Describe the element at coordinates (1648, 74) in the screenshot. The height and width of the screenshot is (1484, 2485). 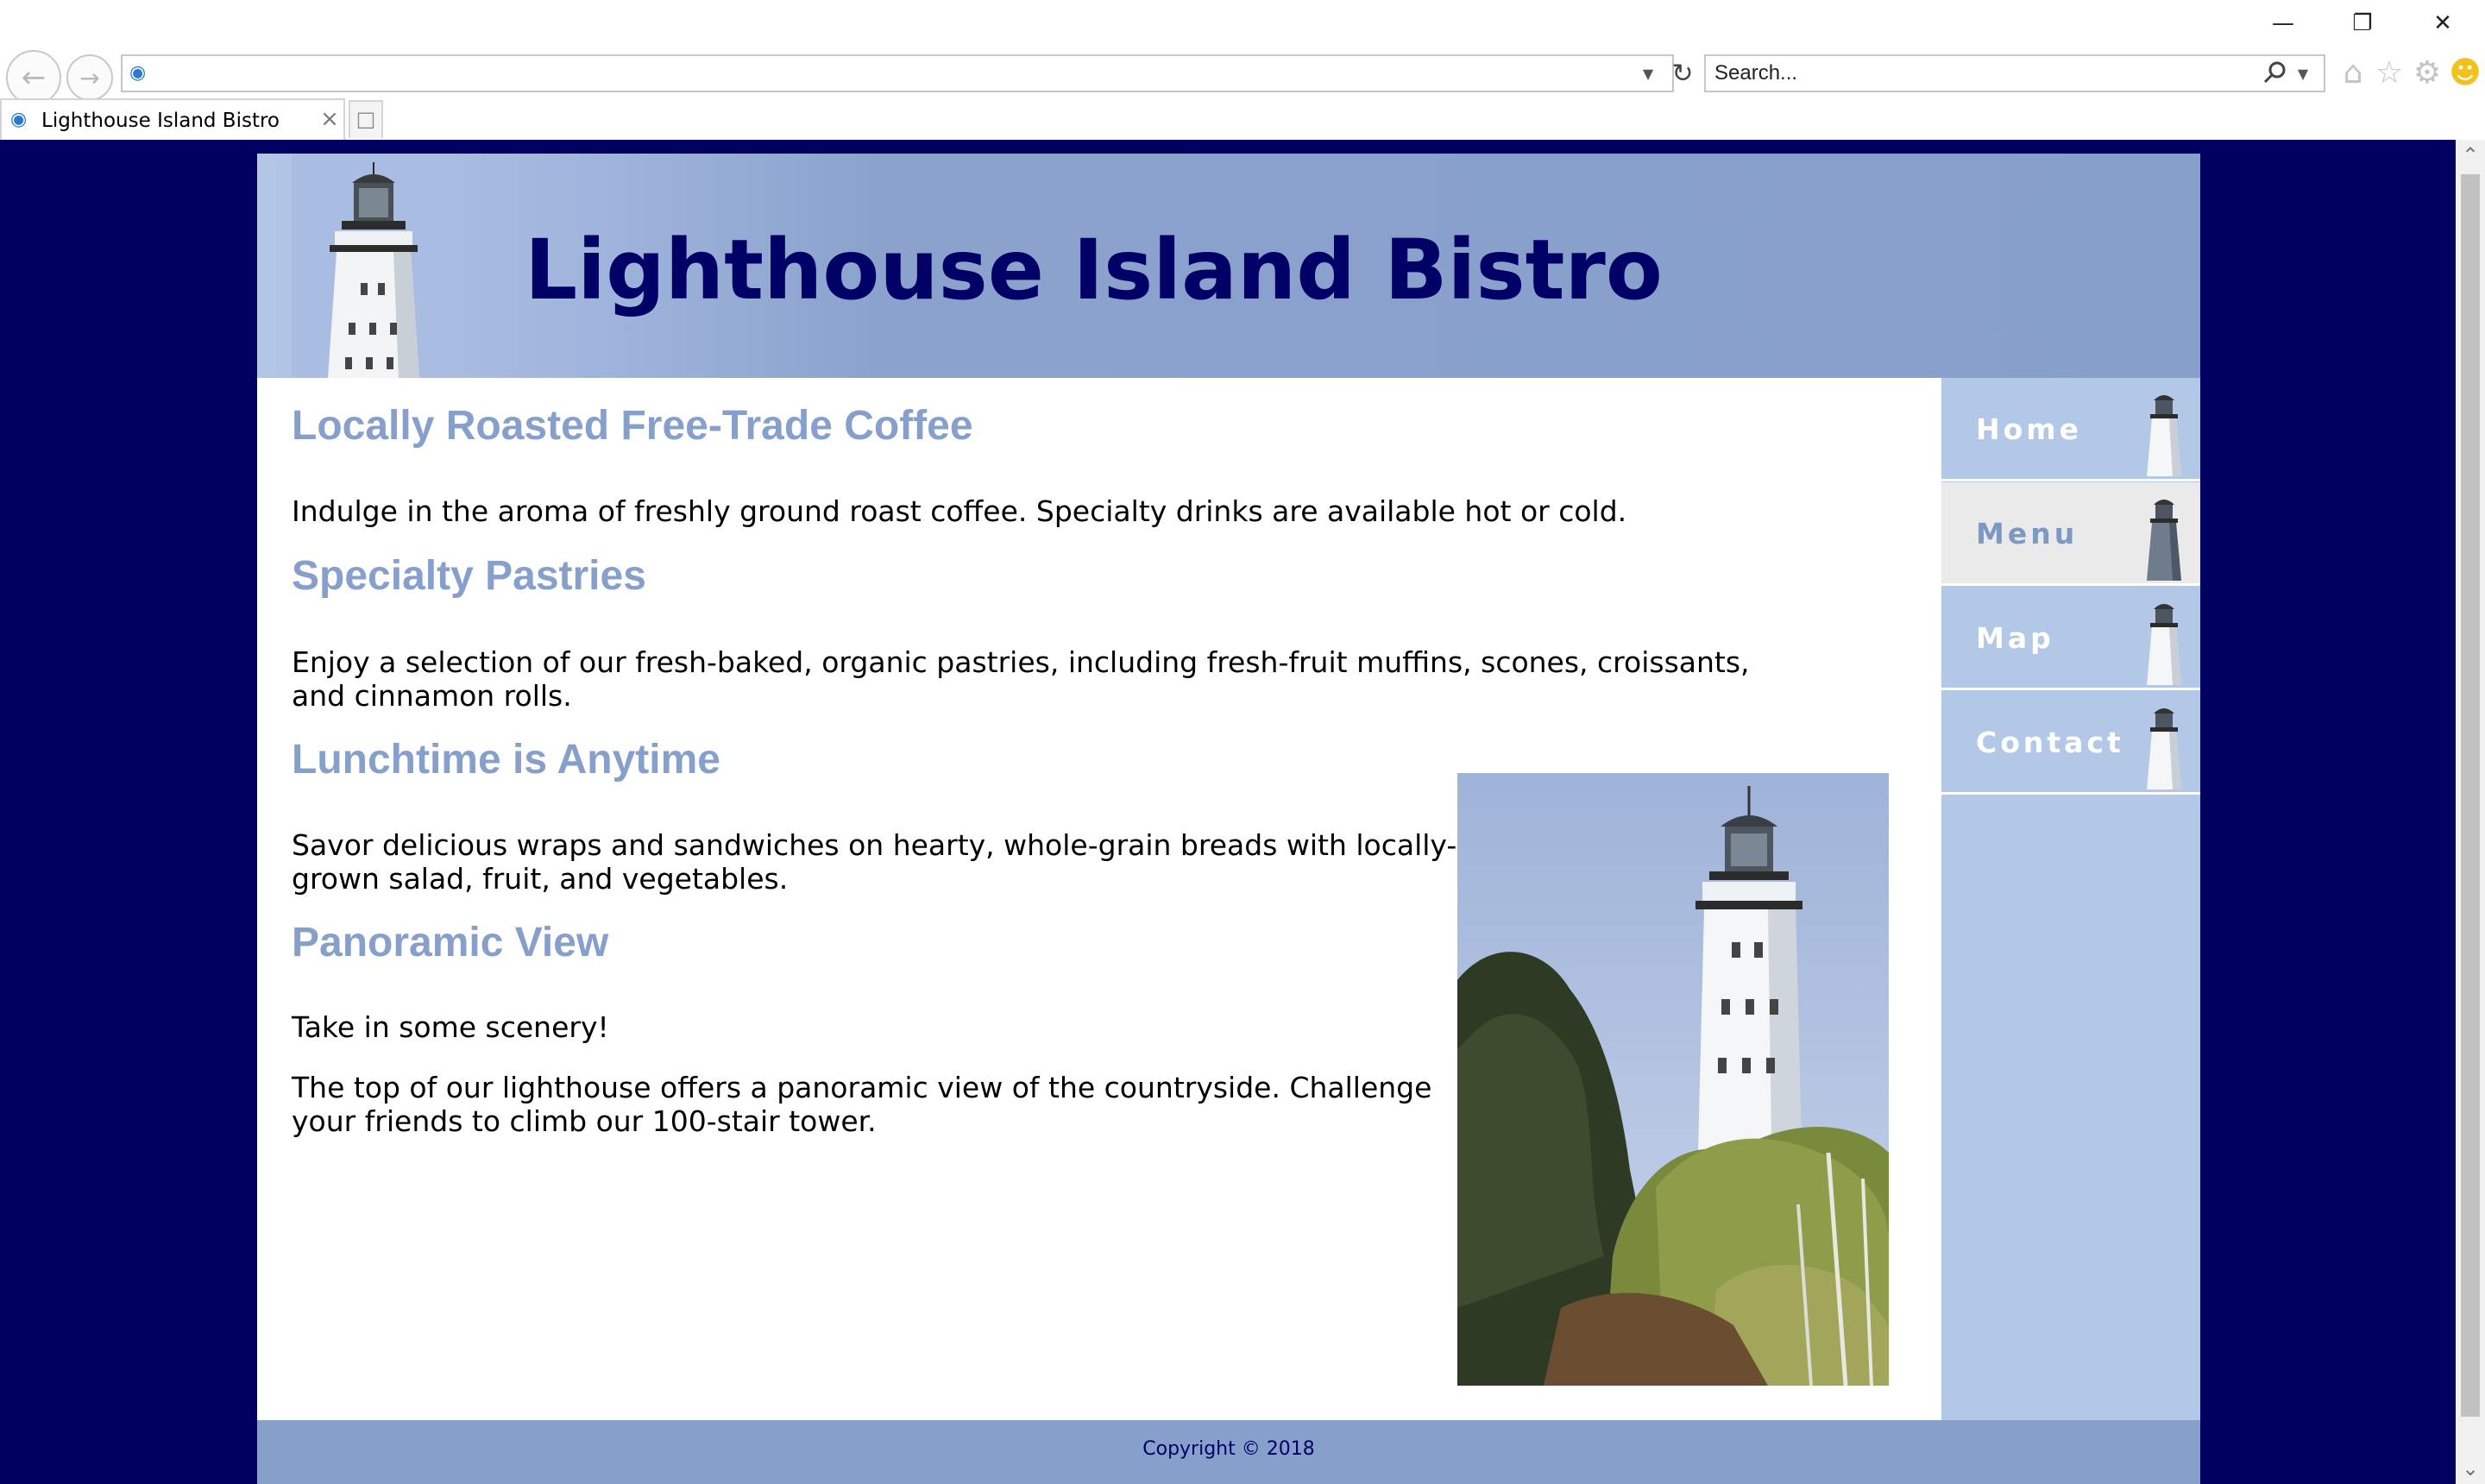
I see `address-dropdown-icon: ▼` at that location.